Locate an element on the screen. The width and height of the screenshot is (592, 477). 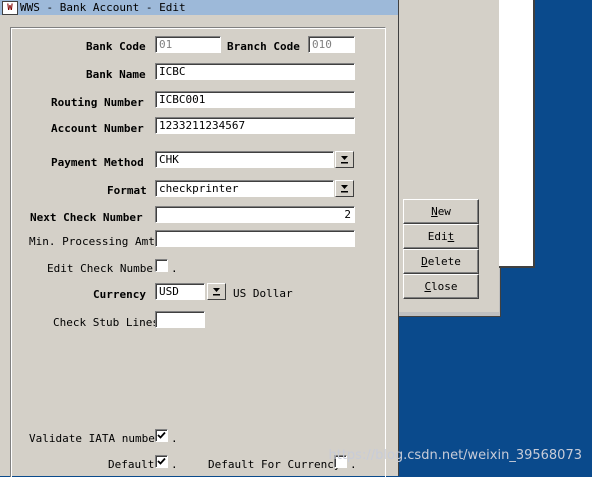
bank-name-field: ICBC is located at coordinates (255, 71).